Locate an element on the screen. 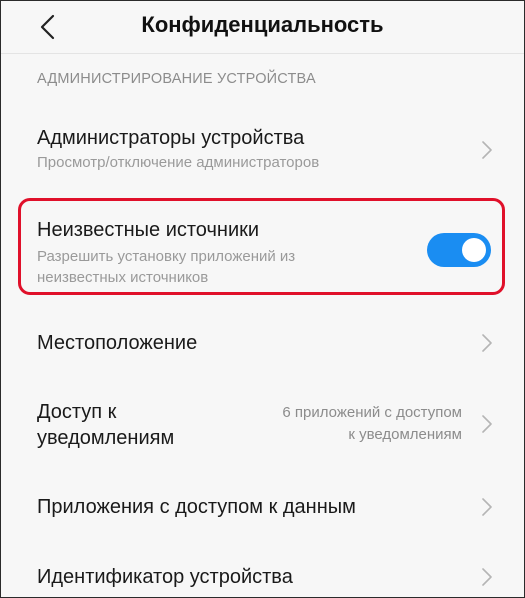  section-label: АДМИНИСТРИРОВАНИЕ УСТРОЙСТВА is located at coordinates (176, 79).